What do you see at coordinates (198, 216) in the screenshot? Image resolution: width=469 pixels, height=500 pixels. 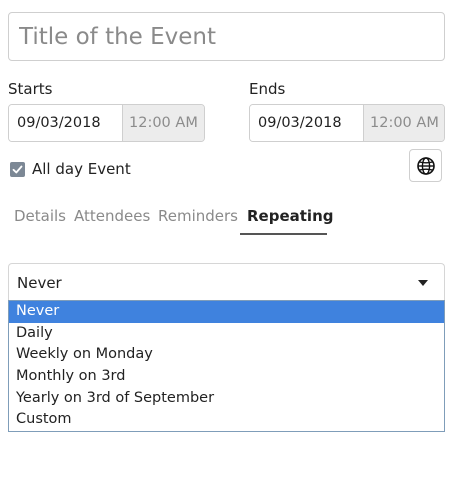 I see `tab-reminders: Reminders` at bounding box center [198, 216].